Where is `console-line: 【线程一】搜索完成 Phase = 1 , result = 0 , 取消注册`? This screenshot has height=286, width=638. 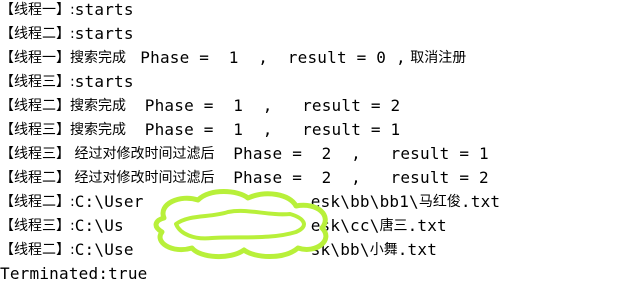
console-line: 【线程一】搜索完成 Phase = 1 , result = 0 , 取消注册 is located at coordinates (233, 58).